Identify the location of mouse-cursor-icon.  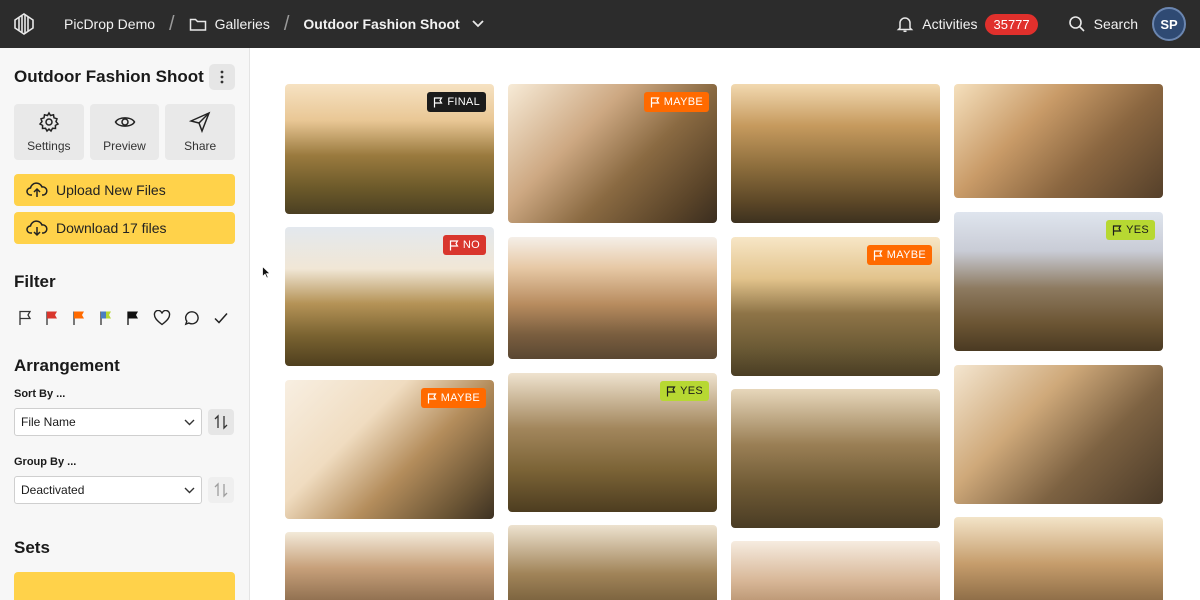
(267, 274).